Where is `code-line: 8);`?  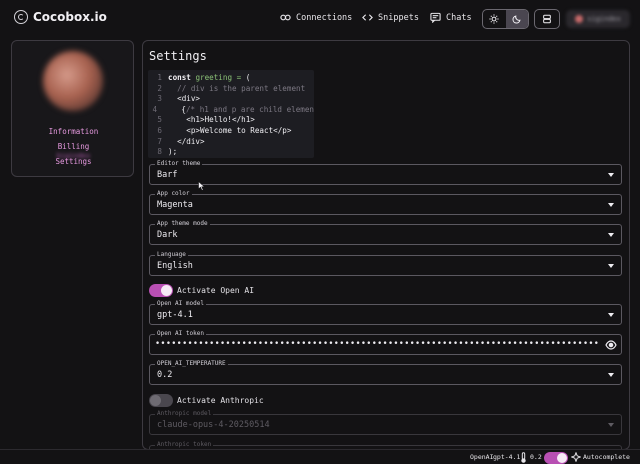
code-line: 8); is located at coordinates (167, 152).